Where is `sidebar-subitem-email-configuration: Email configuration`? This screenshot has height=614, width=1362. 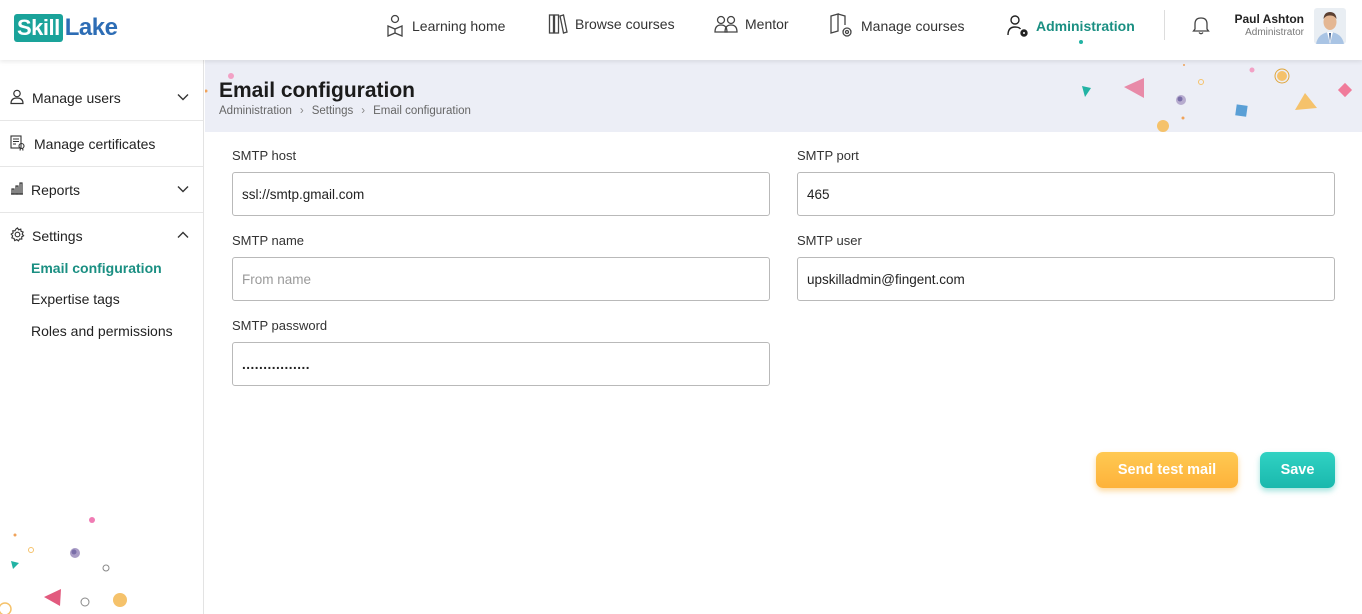
sidebar-subitem-email-configuration: Email configuration is located at coordinates (96, 268).